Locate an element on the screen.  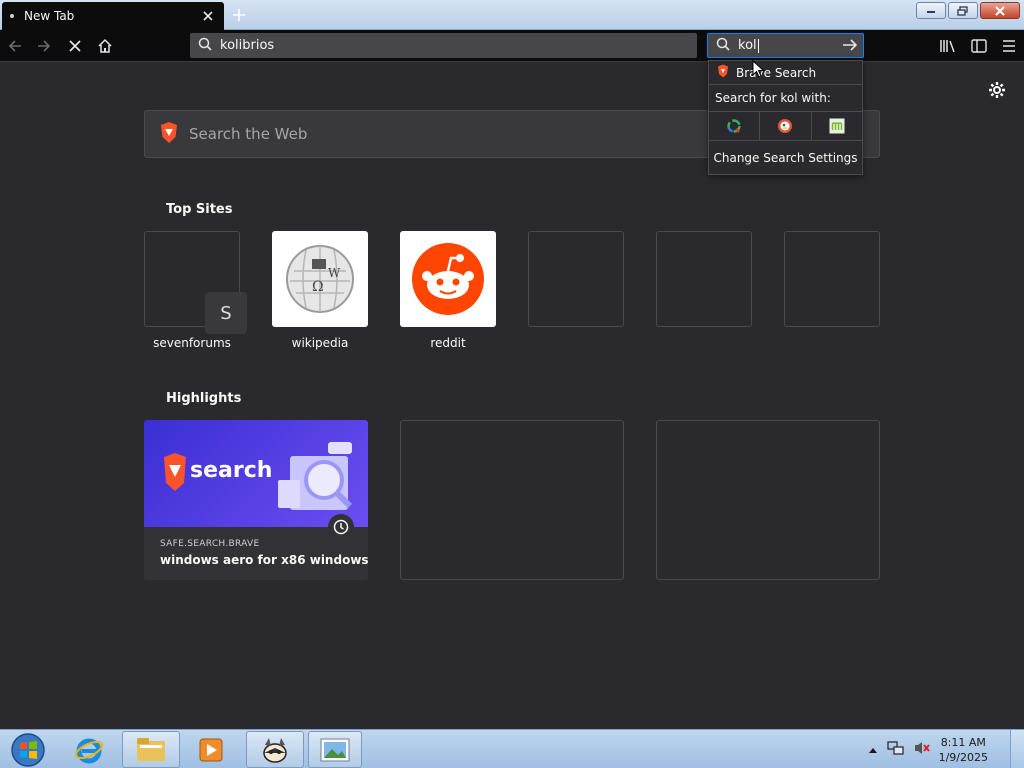
duckduckgo-icon is located at coordinates (784, 126).